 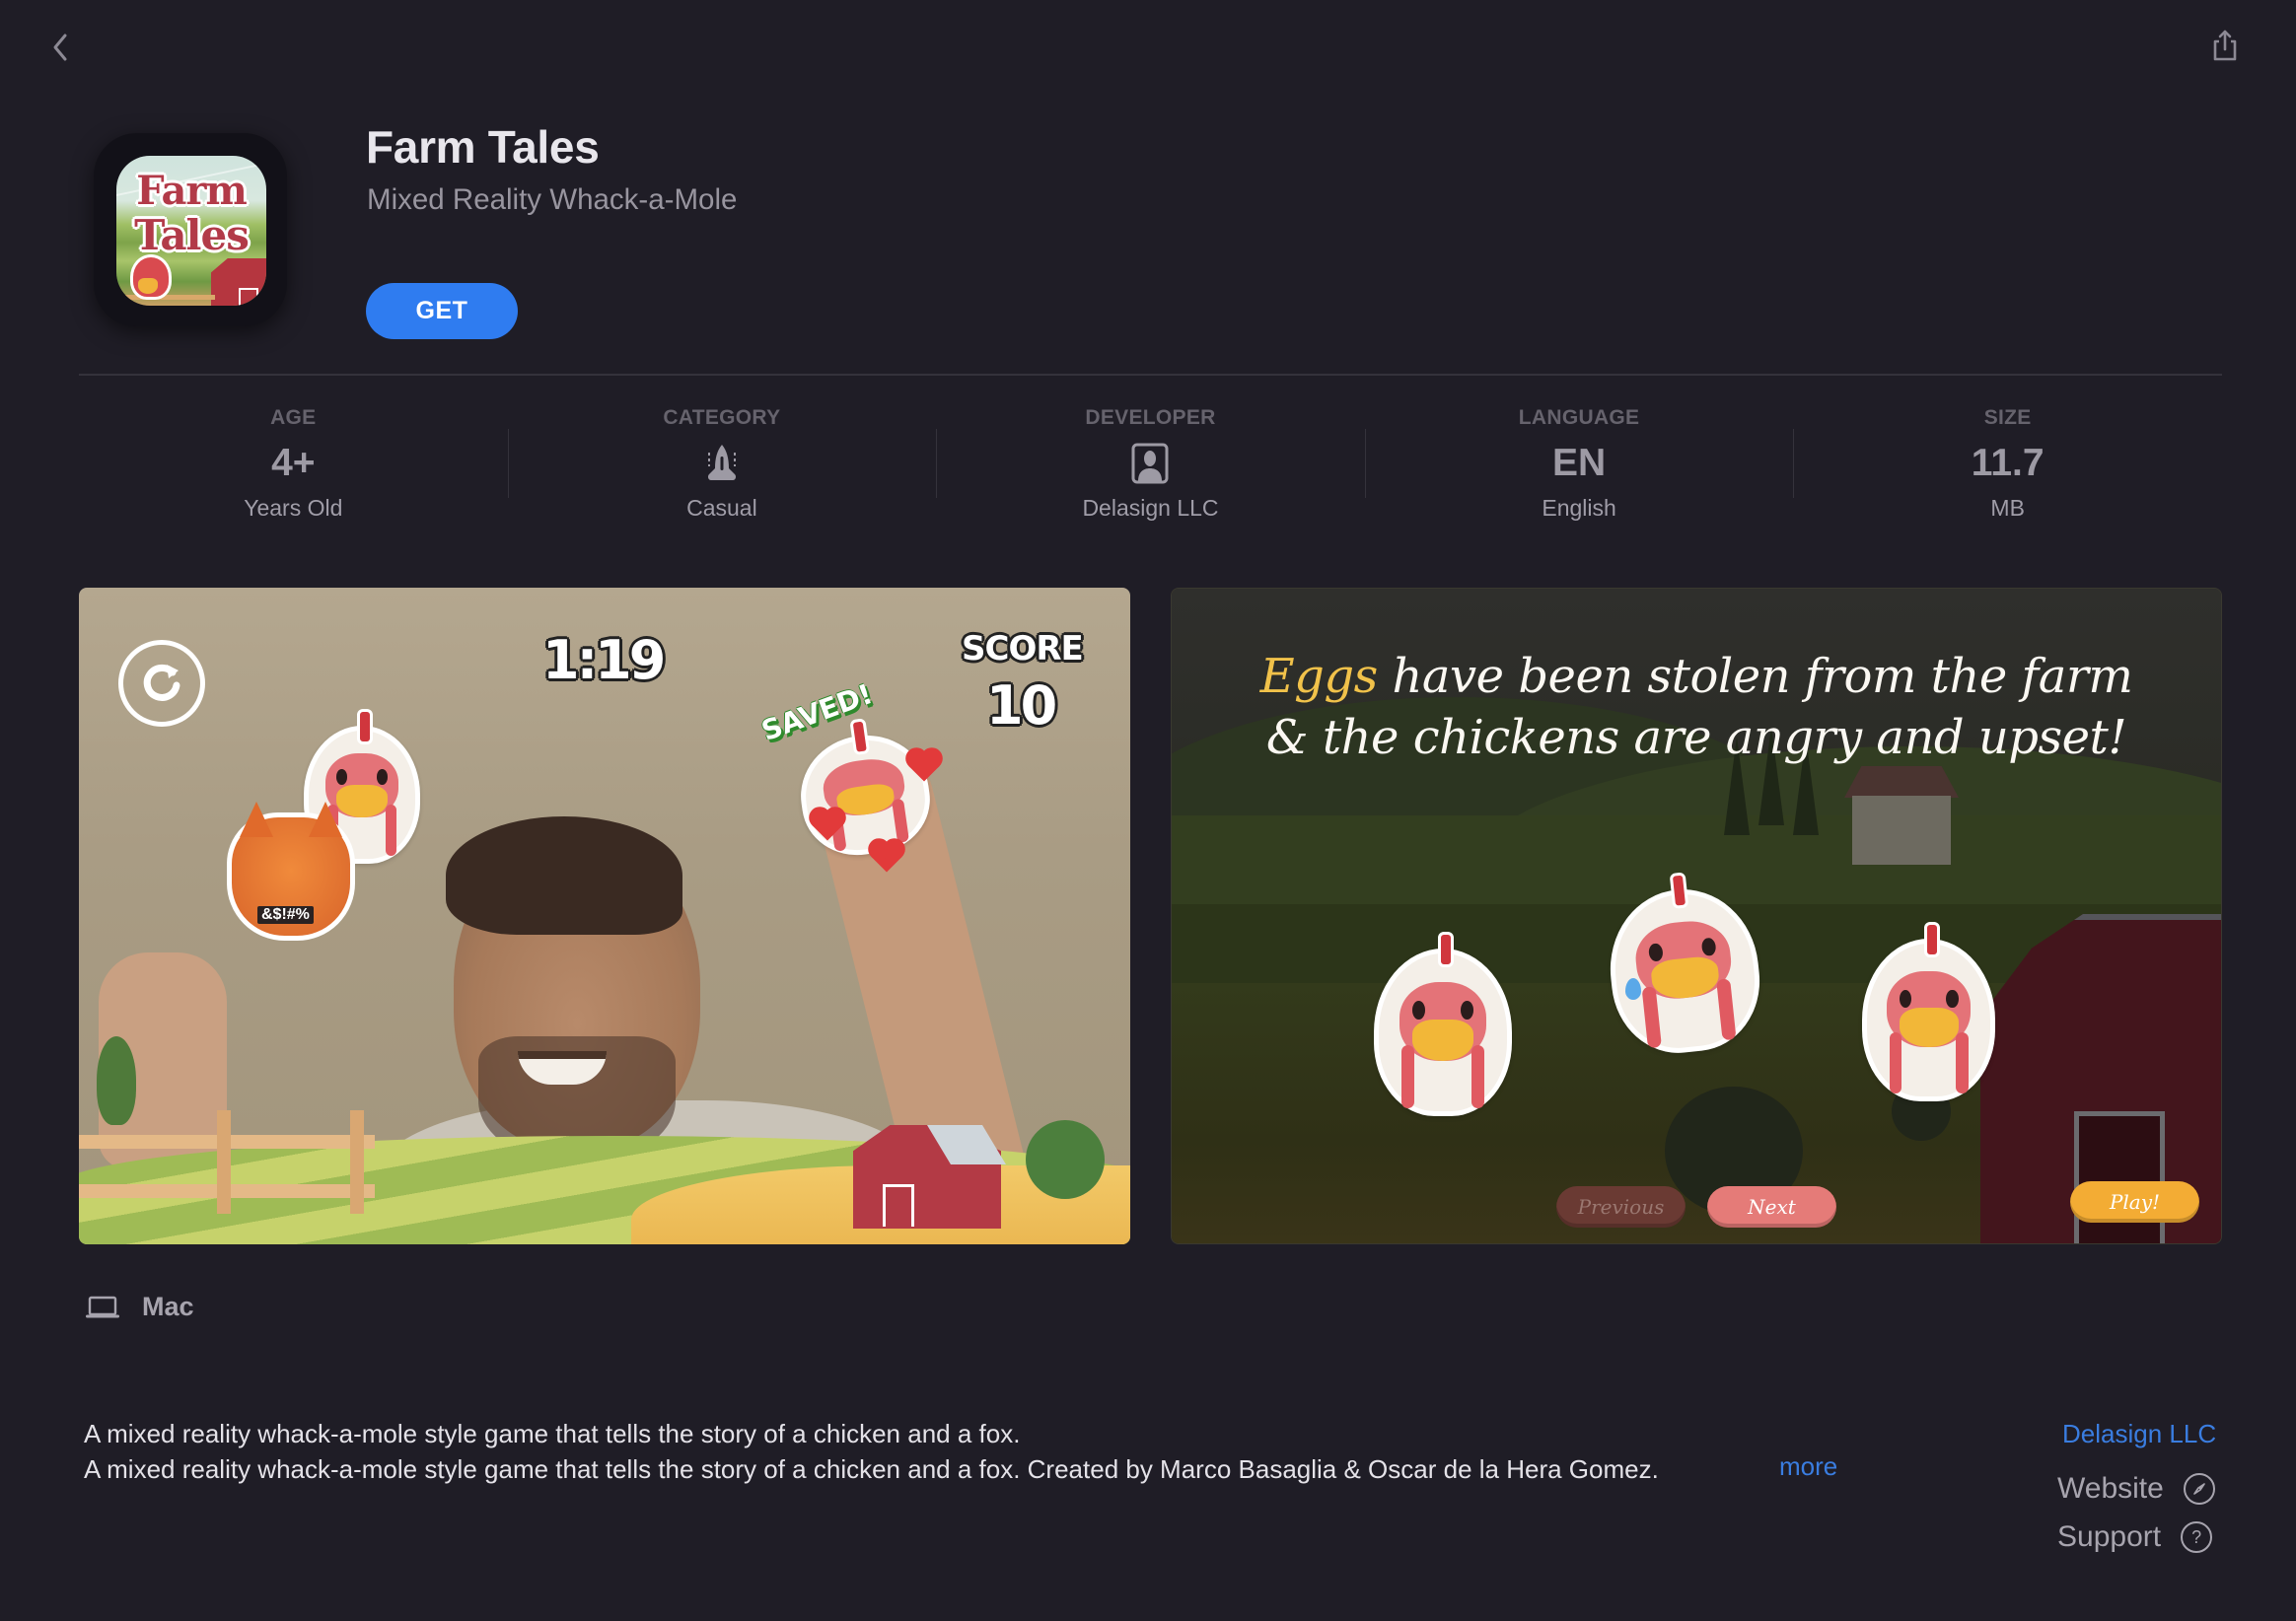 I want to click on info-size: SIZE 11.7 MB, so click(x=2008, y=463).